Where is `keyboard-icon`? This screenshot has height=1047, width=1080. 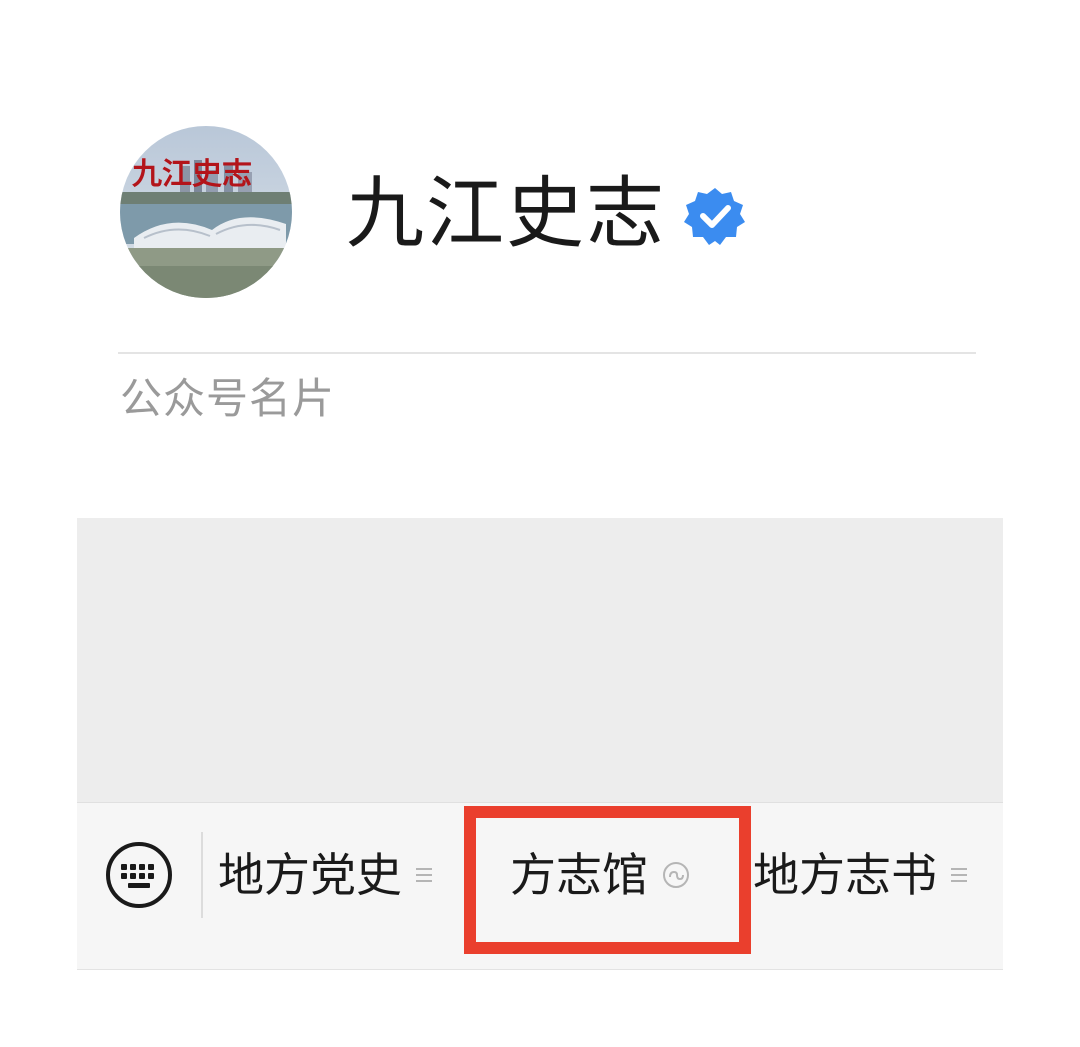
keyboard-icon is located at coordinates (139, 875).